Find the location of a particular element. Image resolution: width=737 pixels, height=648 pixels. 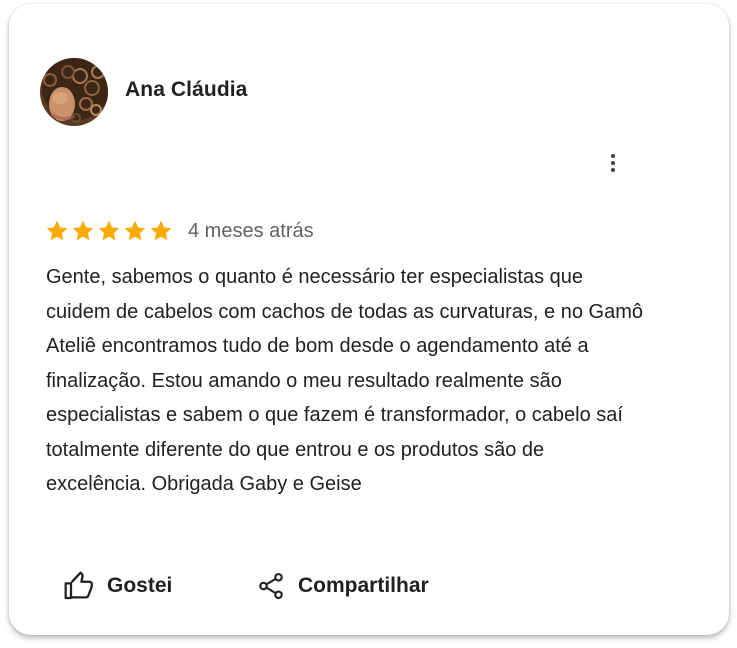

like-label: Gostei is located at coordinates (140, 585).